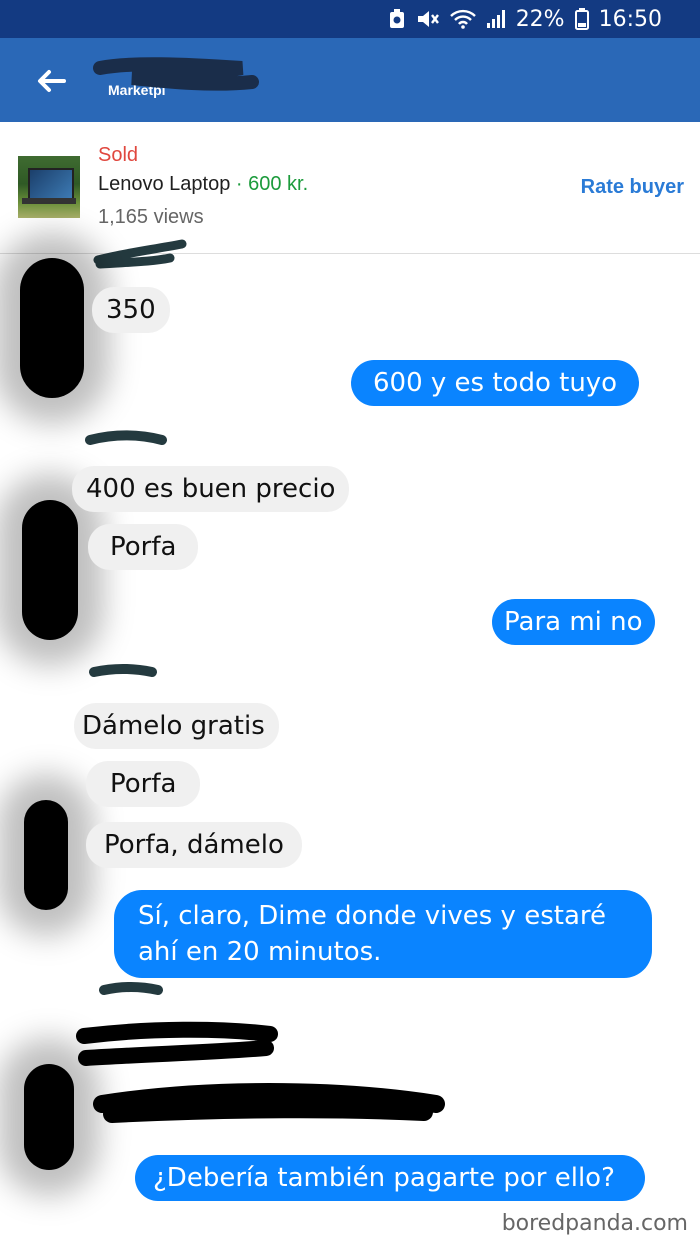 This screenshot has width=700, height=1246. I want to click on message-bubble: Para mi no, so click(573, 622).